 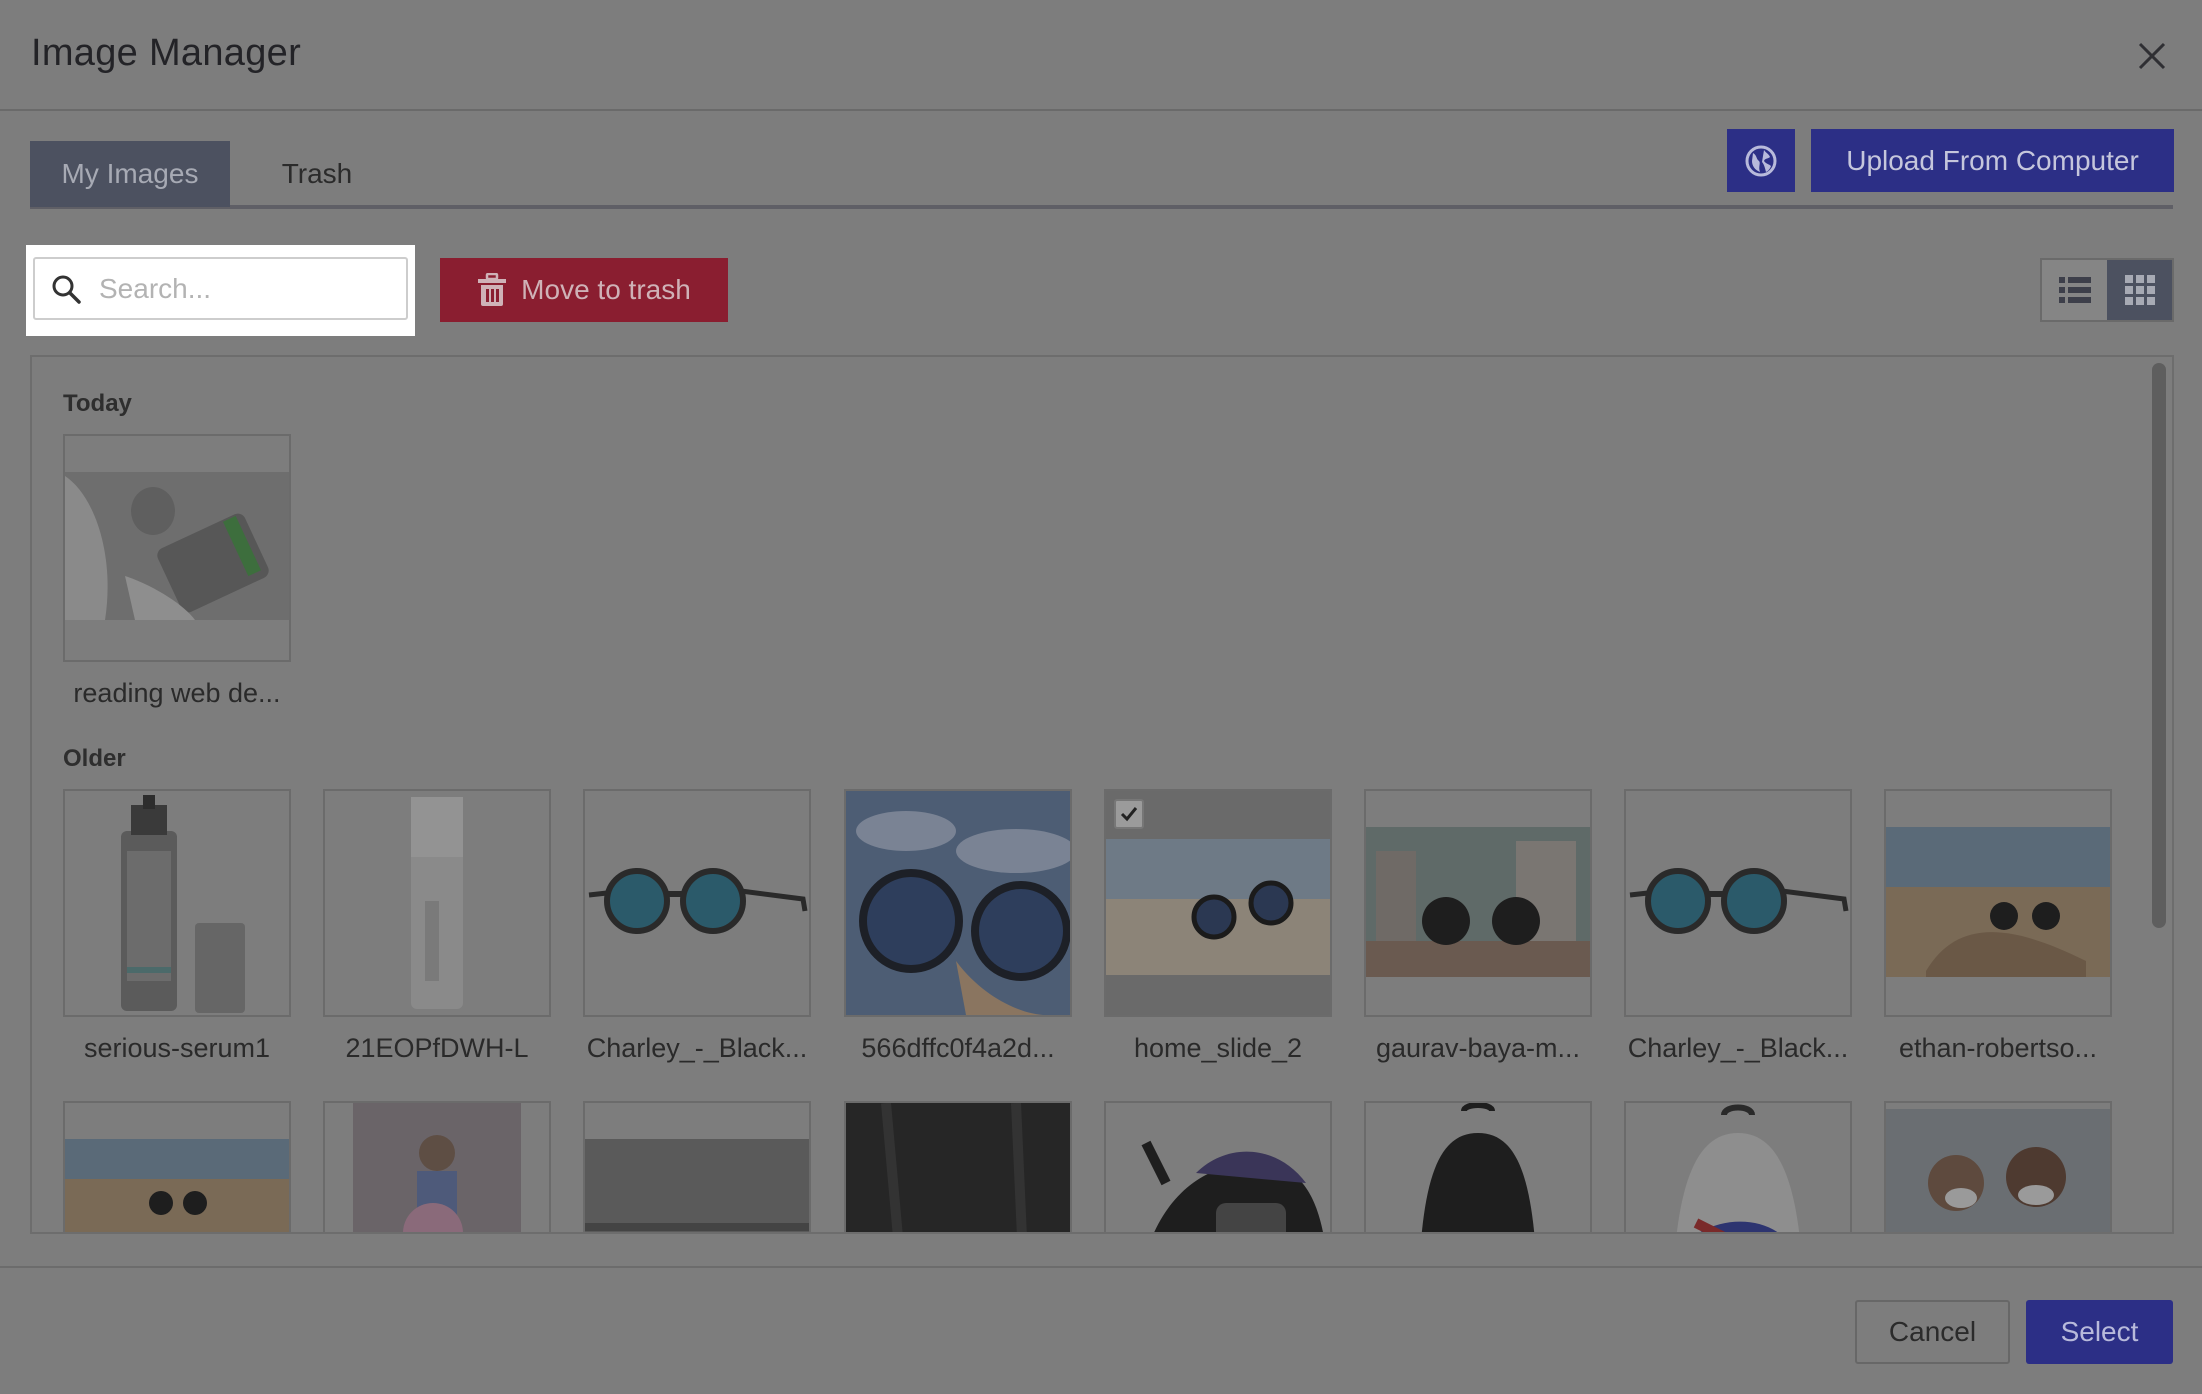 What do you see at coordinates (492, 289) in the screenshot?
I see `trash-icon` at bounding box center [492, 289].